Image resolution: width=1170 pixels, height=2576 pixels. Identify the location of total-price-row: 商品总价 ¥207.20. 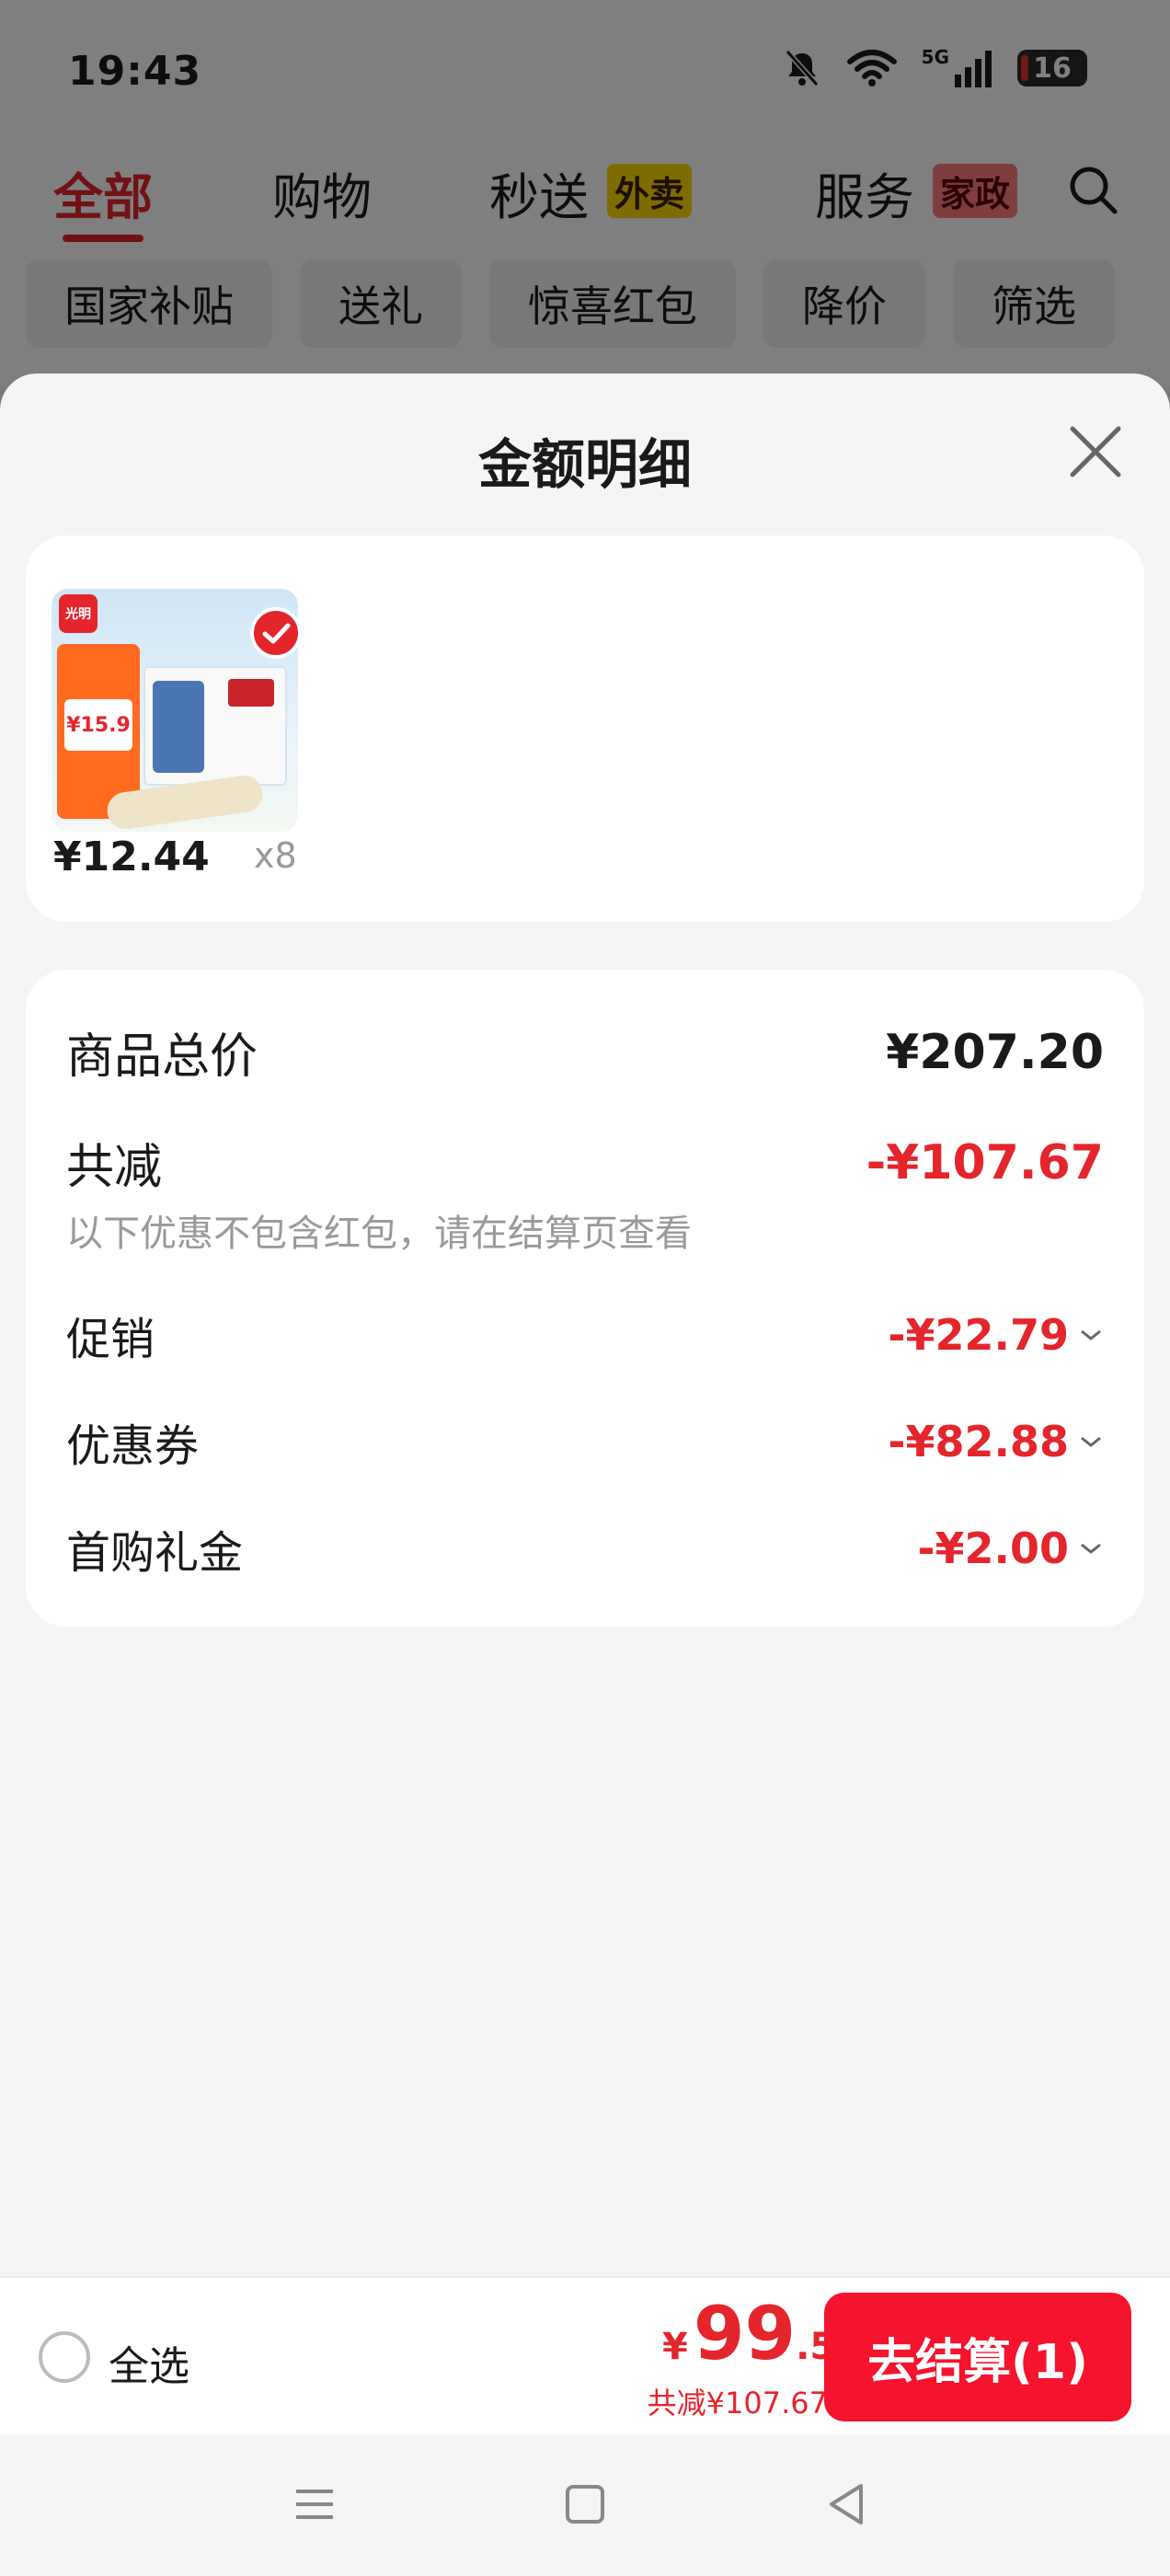
(585, 1052).